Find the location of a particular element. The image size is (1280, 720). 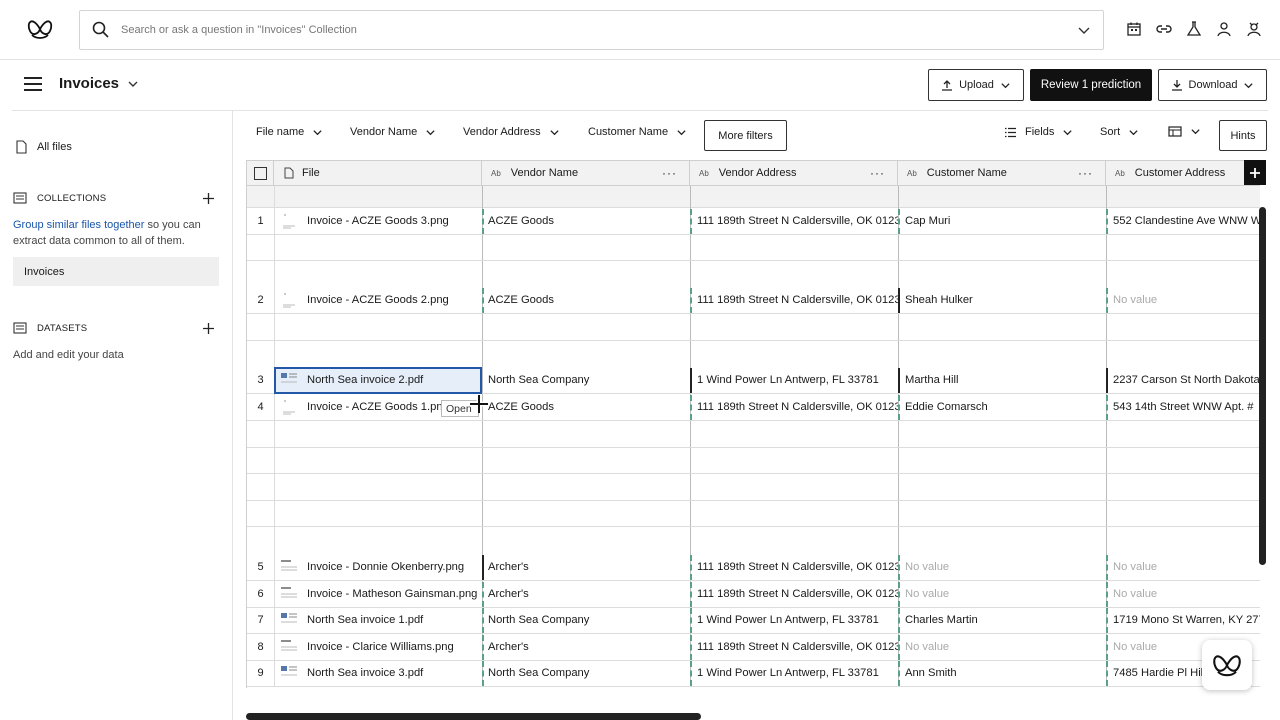

select-all-checkbox is located at coordinates (260, 173).